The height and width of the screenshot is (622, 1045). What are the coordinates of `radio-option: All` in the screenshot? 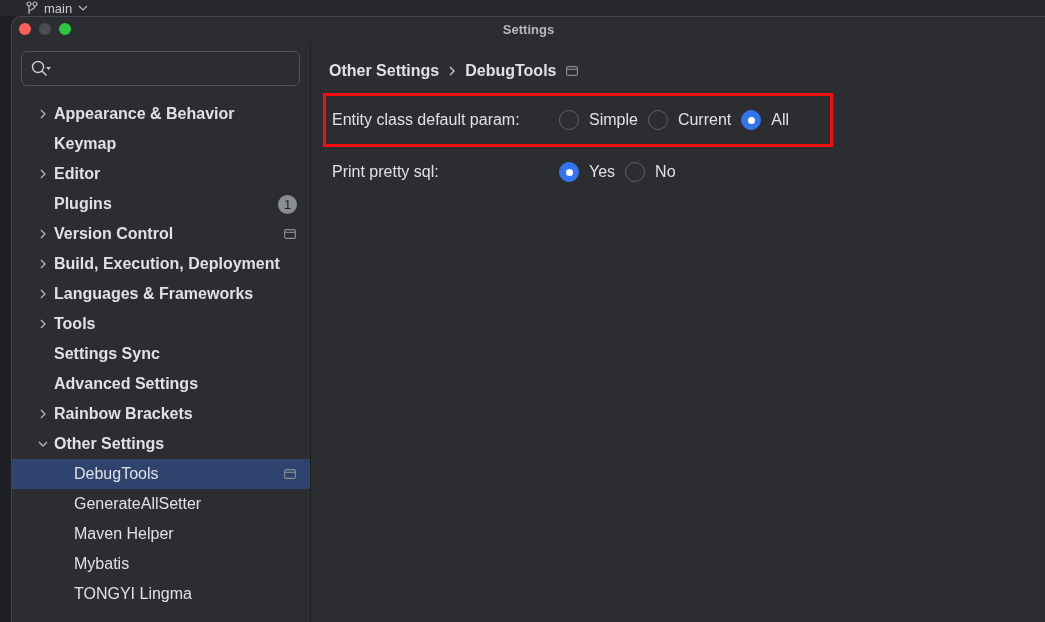 It's located at (765, 120).